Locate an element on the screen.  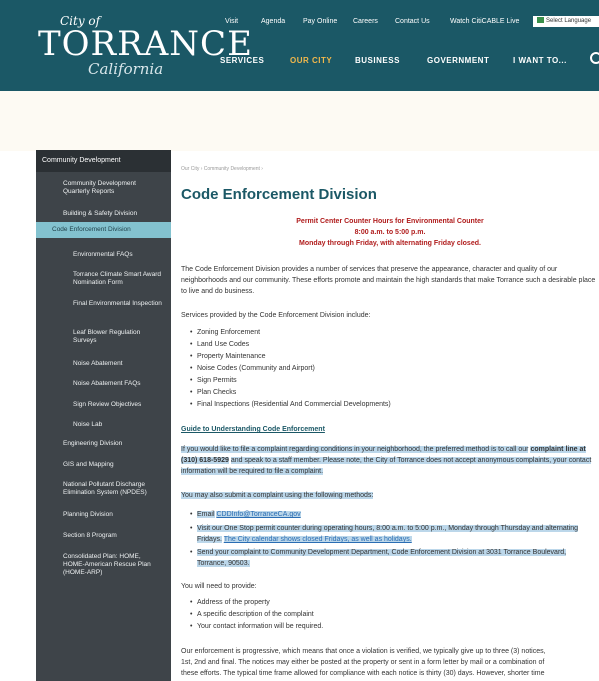
service-item: Zoning Enforcement is located at coordinates (225, 332).